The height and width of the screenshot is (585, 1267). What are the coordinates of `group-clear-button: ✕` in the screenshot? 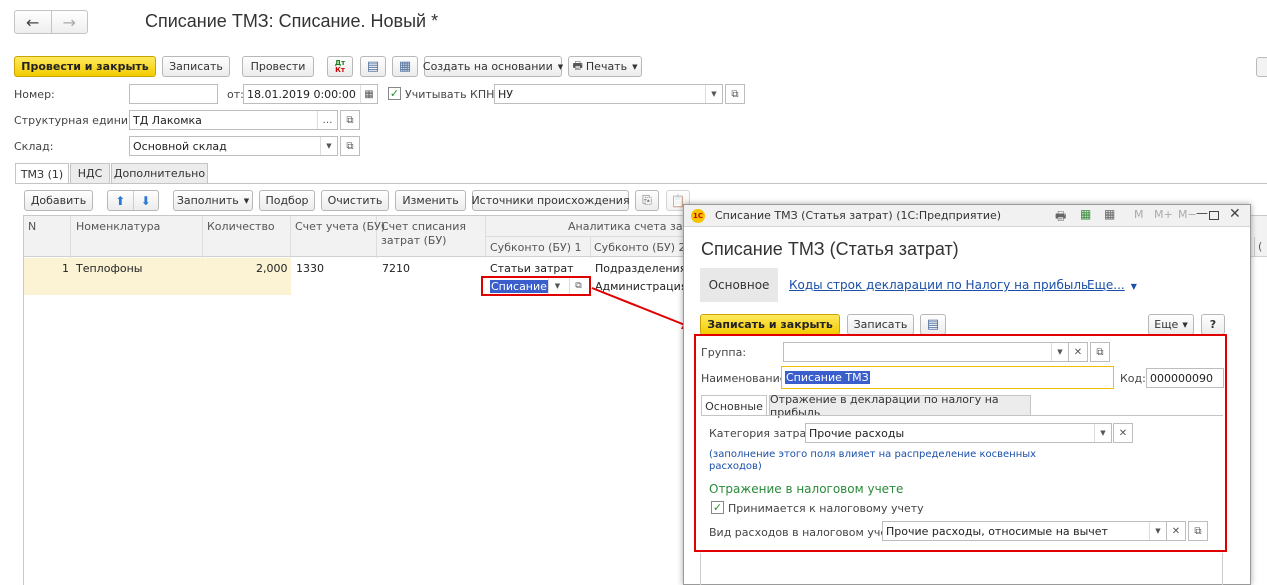 It's located at (1078, 352).